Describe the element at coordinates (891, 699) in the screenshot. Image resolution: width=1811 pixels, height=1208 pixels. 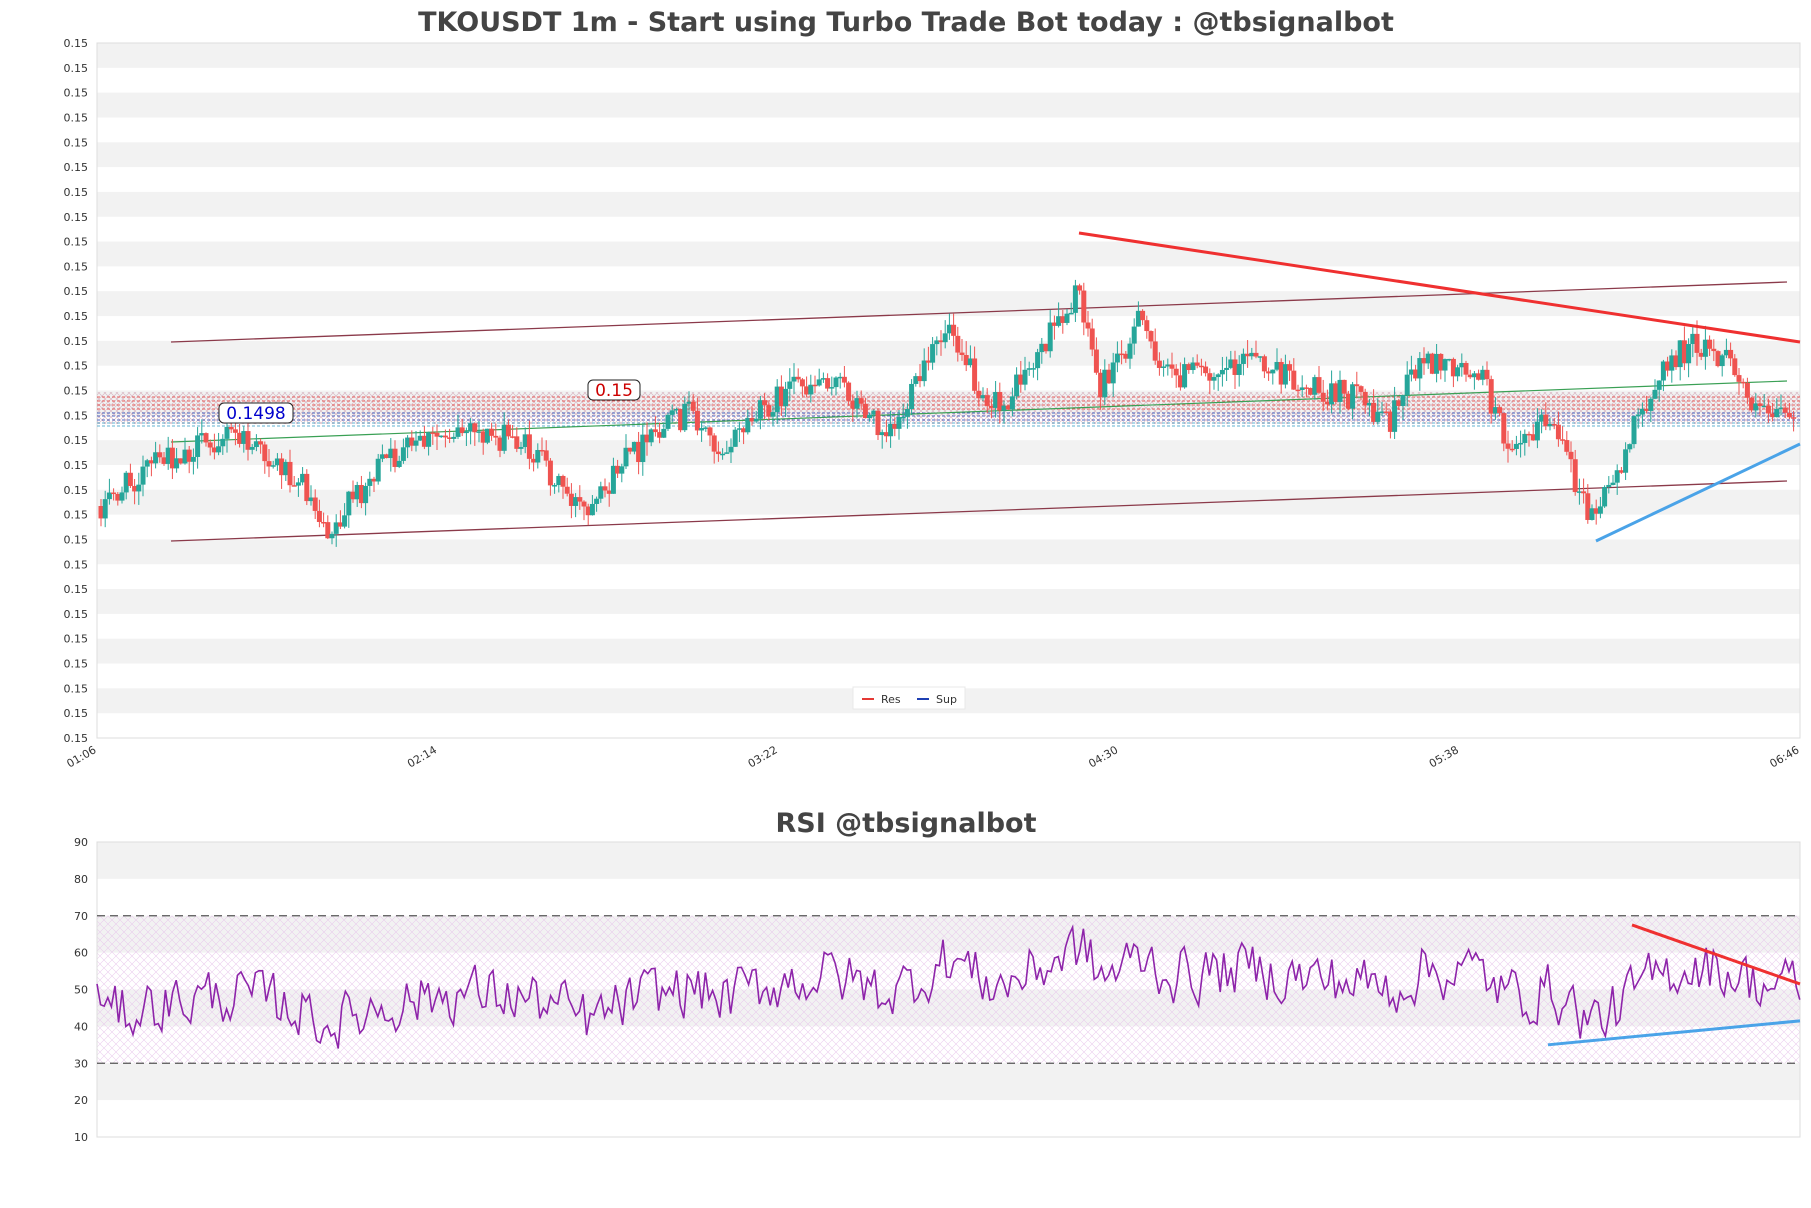
I see `legend-label: Res` at that location.